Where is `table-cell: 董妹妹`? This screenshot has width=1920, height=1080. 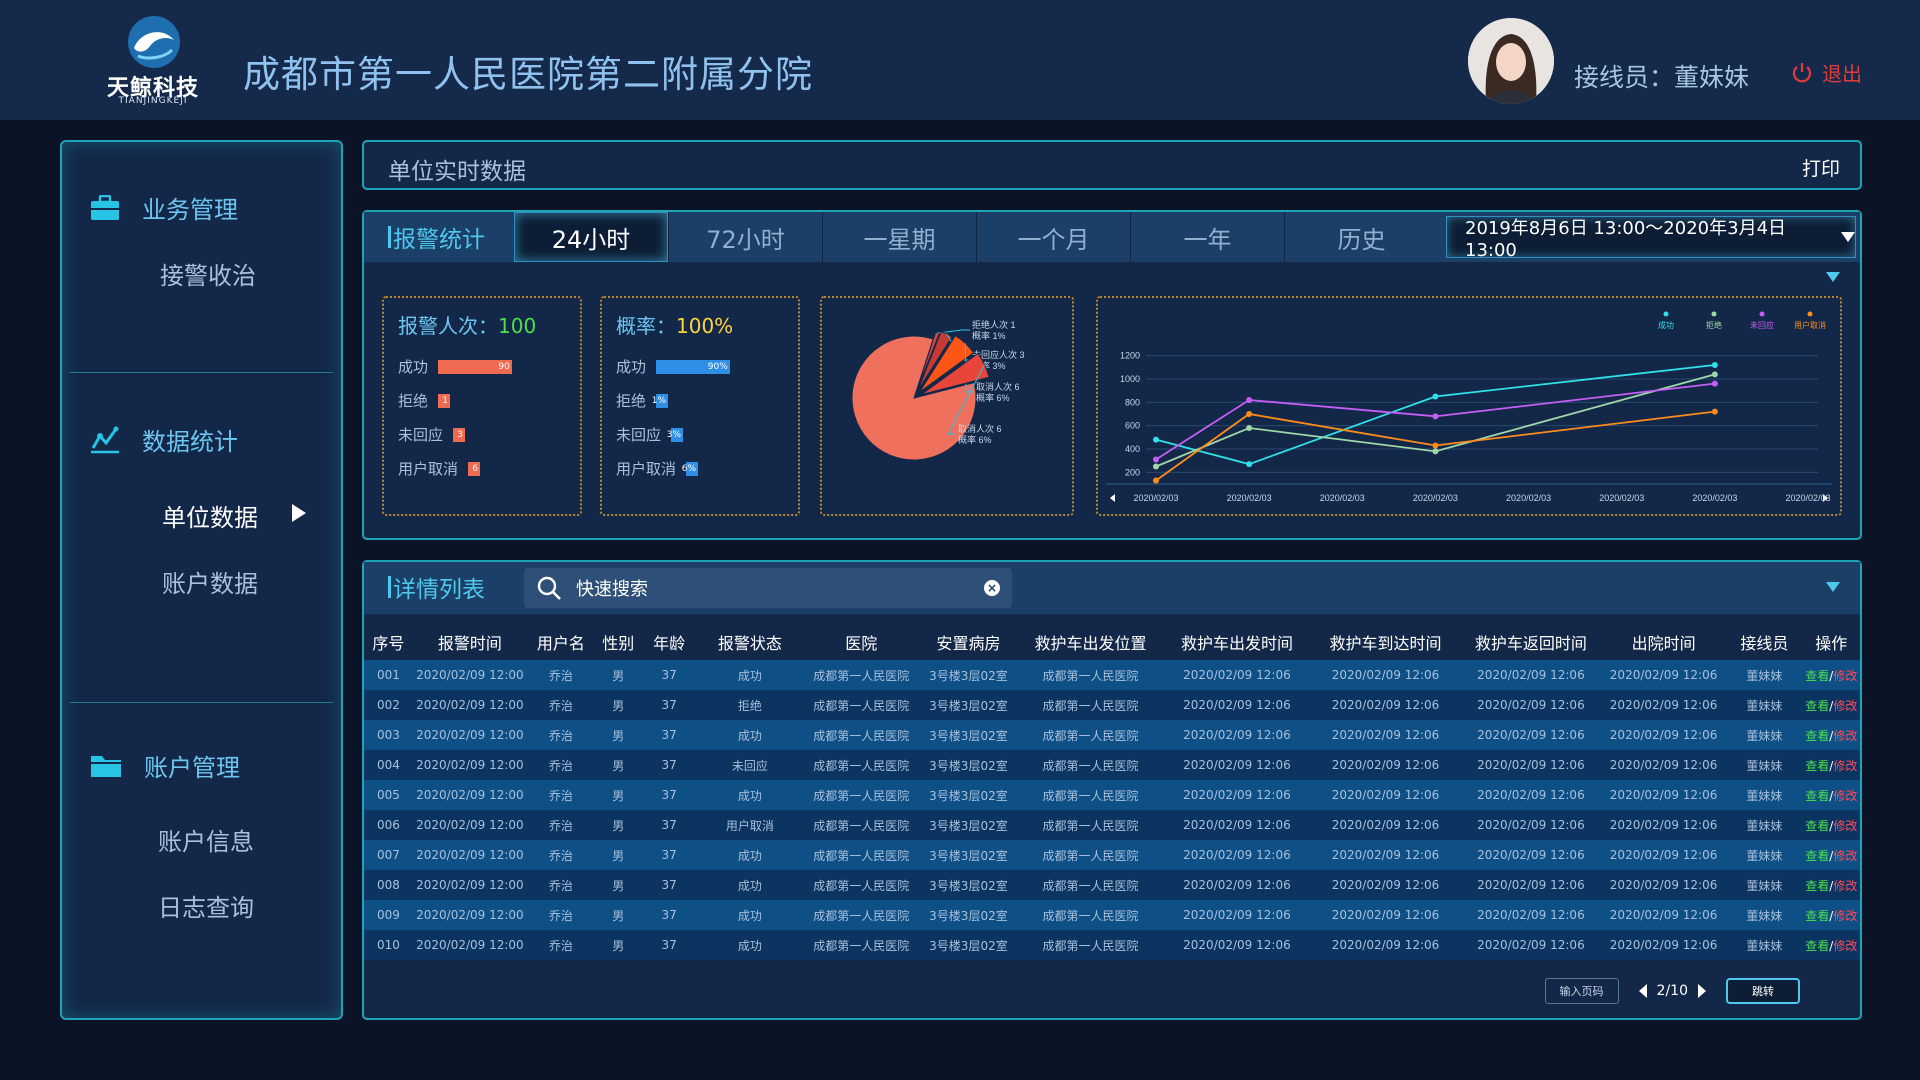
table-cell: 董妹妹 is located at coordinates (1764, 825).